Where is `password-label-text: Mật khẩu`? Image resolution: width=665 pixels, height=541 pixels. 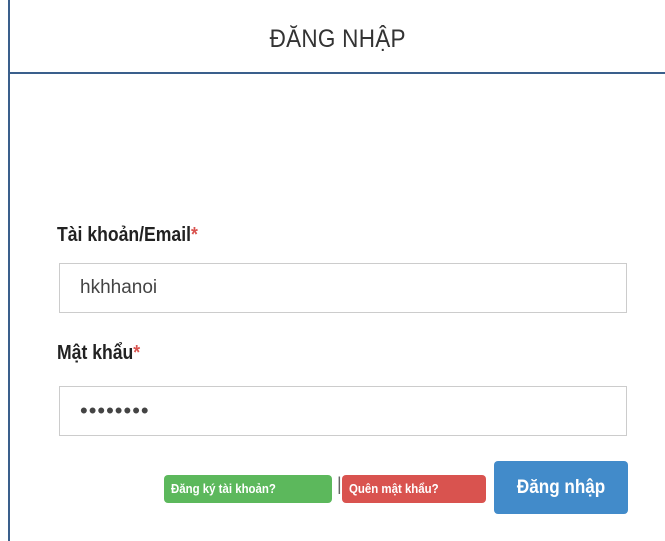 password-label-text: Mật khẩu is located at coordinates (95, 353).